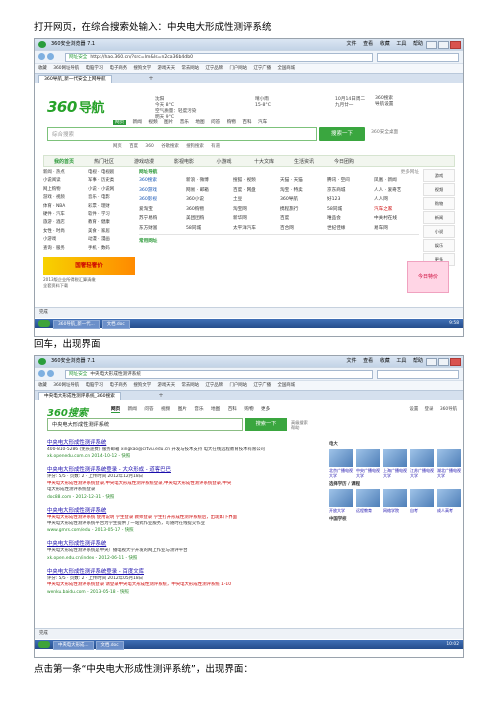 Image resolution: width=496 pixels, height=702 pixels. I want to click on sidebar-card: 江苏广播电视大学, so click(422, 463).